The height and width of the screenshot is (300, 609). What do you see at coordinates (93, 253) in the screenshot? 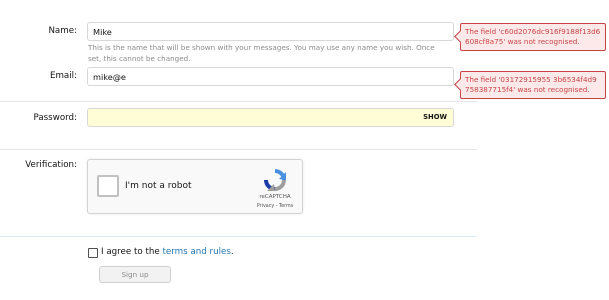
I see `agree-terms-checkbox` at bounding box center [93, 253].